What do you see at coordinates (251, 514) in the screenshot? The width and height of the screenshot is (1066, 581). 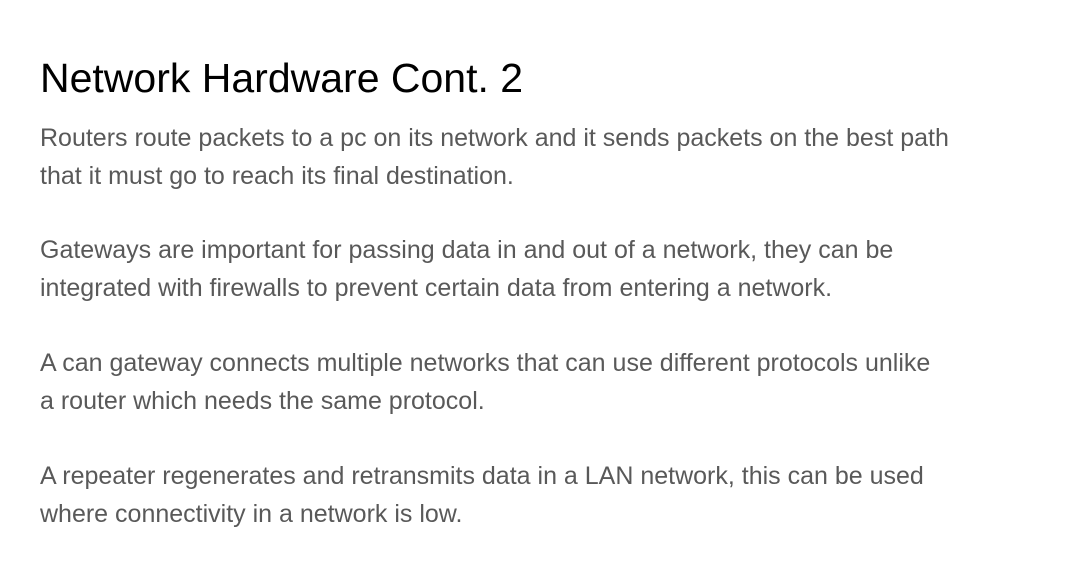 I see `paragraph-line: where connectivity in a network is low.` at bounding box center [251, 514].